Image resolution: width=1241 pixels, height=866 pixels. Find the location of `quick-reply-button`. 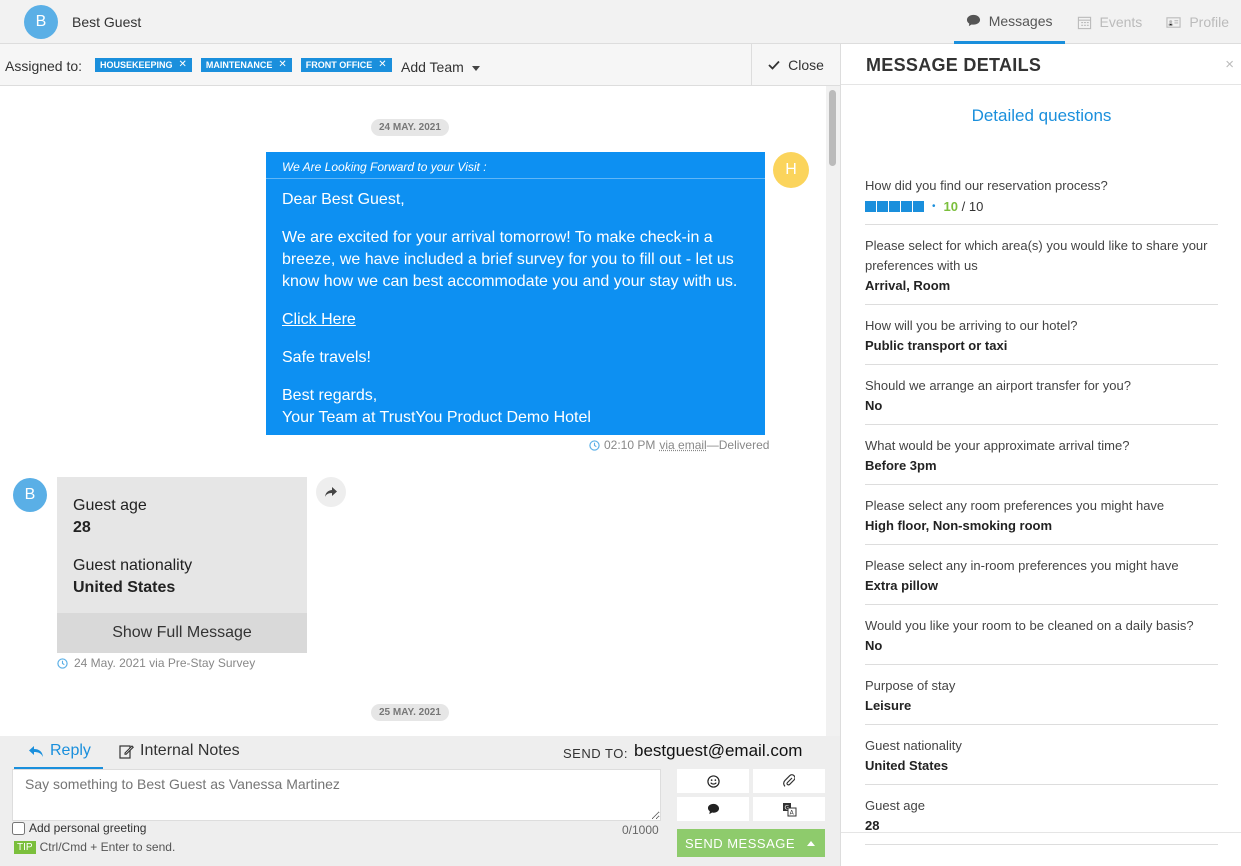

quick-reply-button is located at coordinates (713, 809).